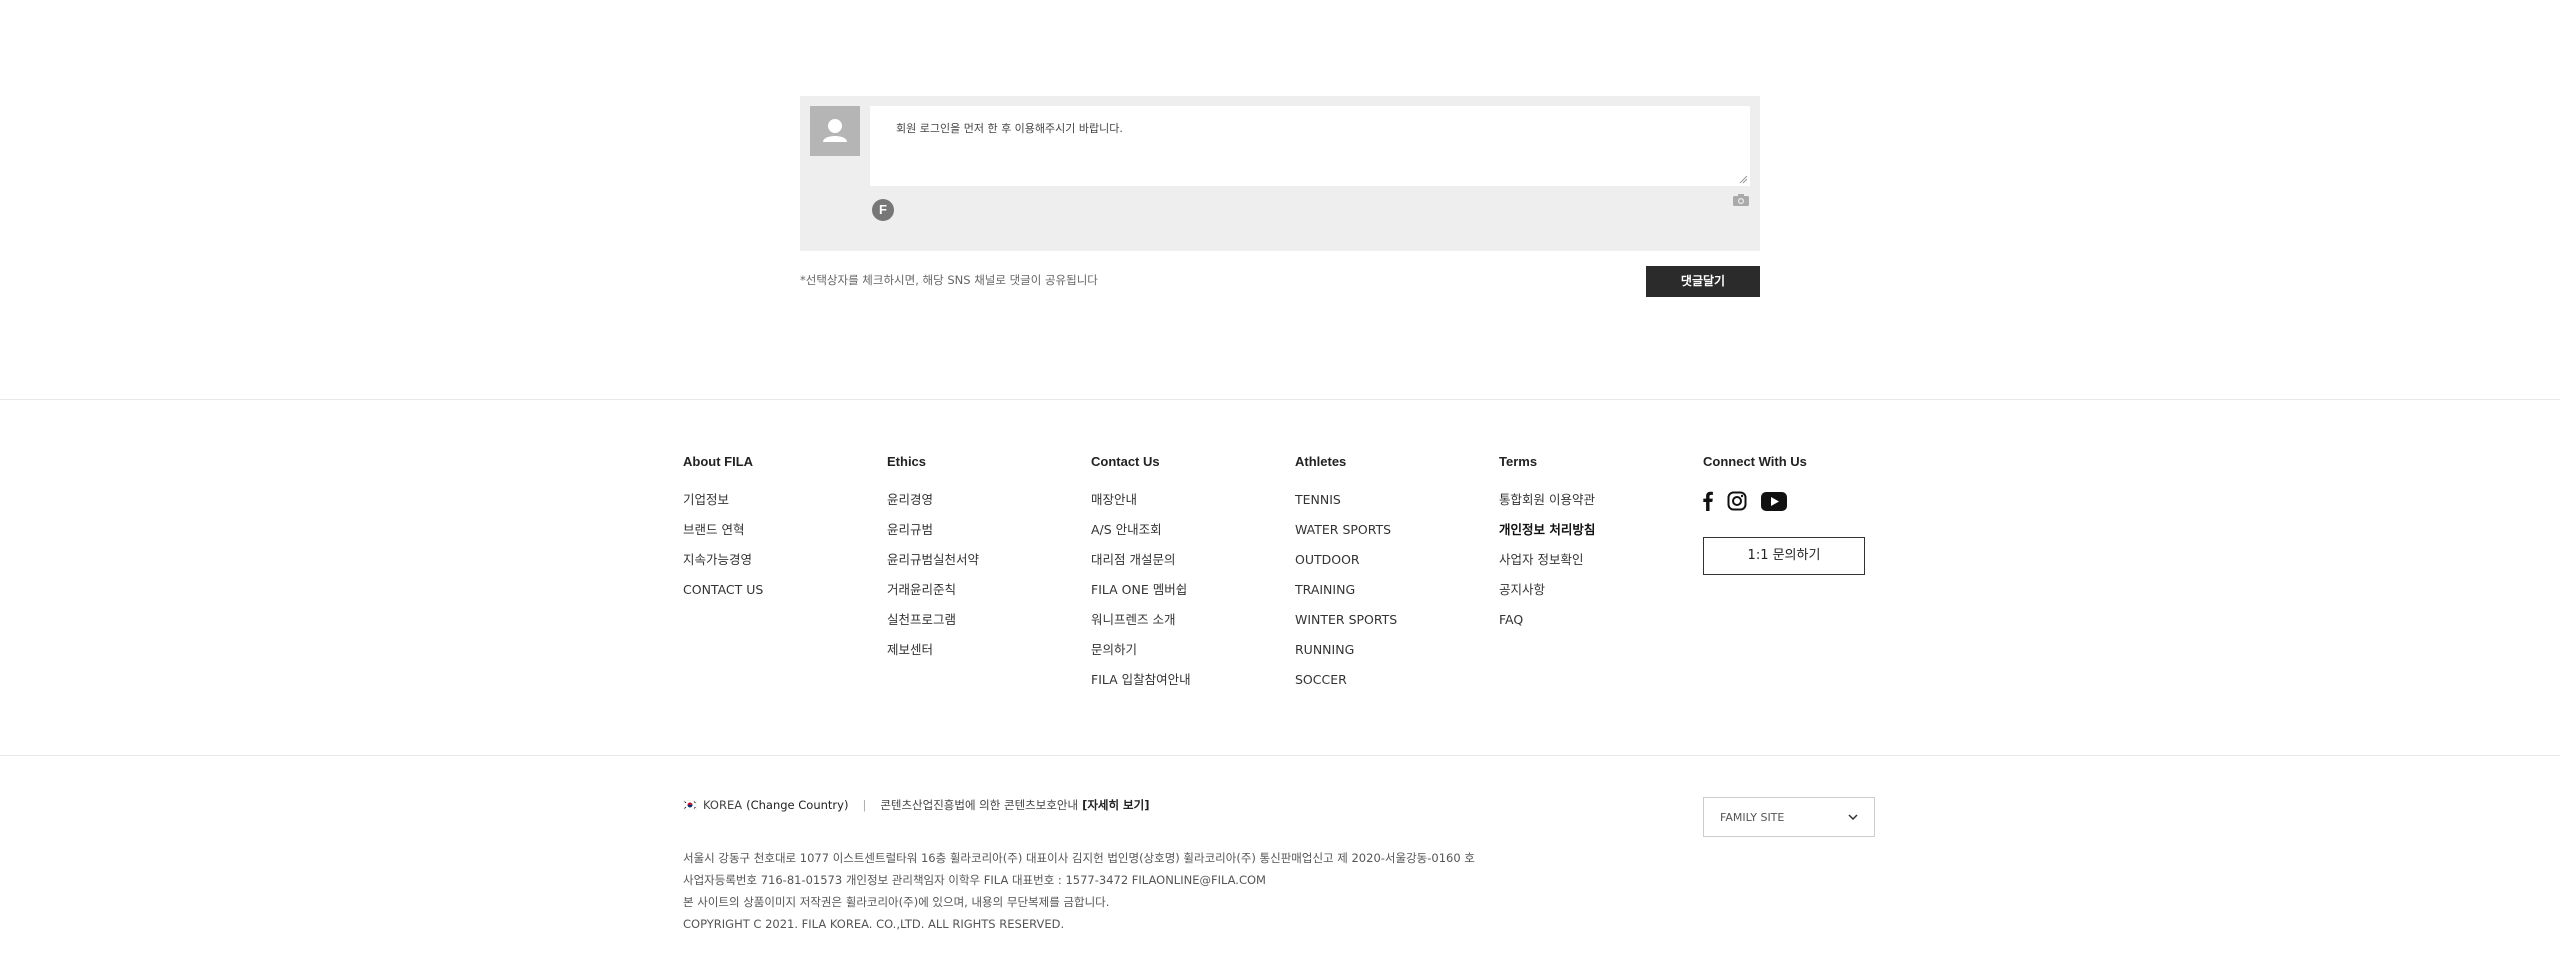  I want to click on inquiry-button: 1:1 문의하기, so click(1784, 556).